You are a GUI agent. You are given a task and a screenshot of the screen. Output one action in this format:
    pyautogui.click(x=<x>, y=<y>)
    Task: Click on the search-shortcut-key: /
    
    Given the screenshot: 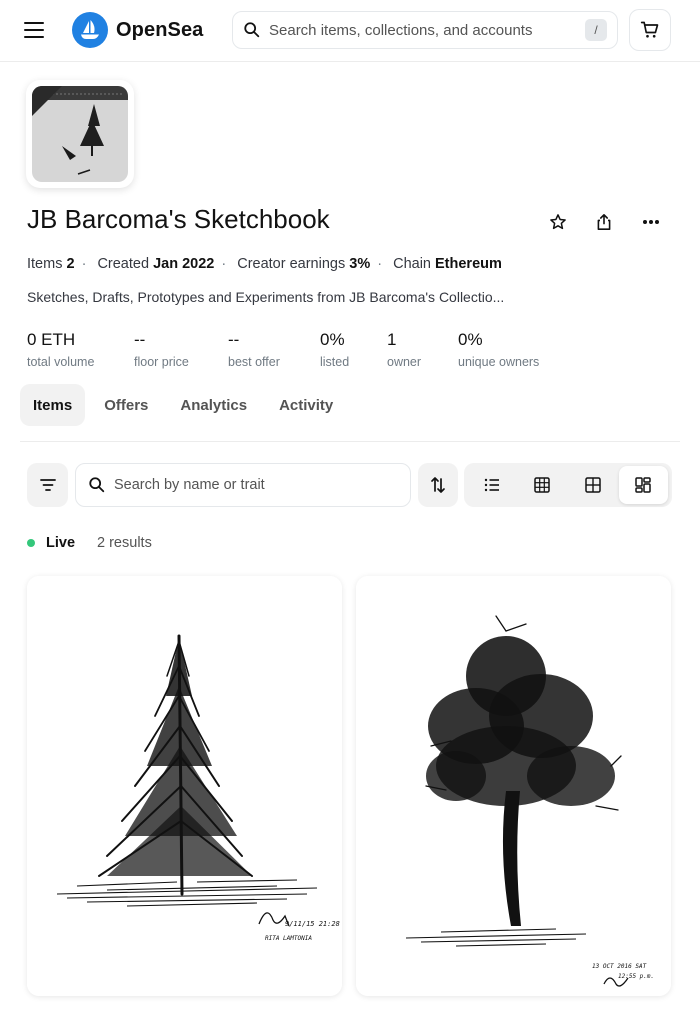 What is the action you would take?
    pyautogui.click(x=596, y=30)
    